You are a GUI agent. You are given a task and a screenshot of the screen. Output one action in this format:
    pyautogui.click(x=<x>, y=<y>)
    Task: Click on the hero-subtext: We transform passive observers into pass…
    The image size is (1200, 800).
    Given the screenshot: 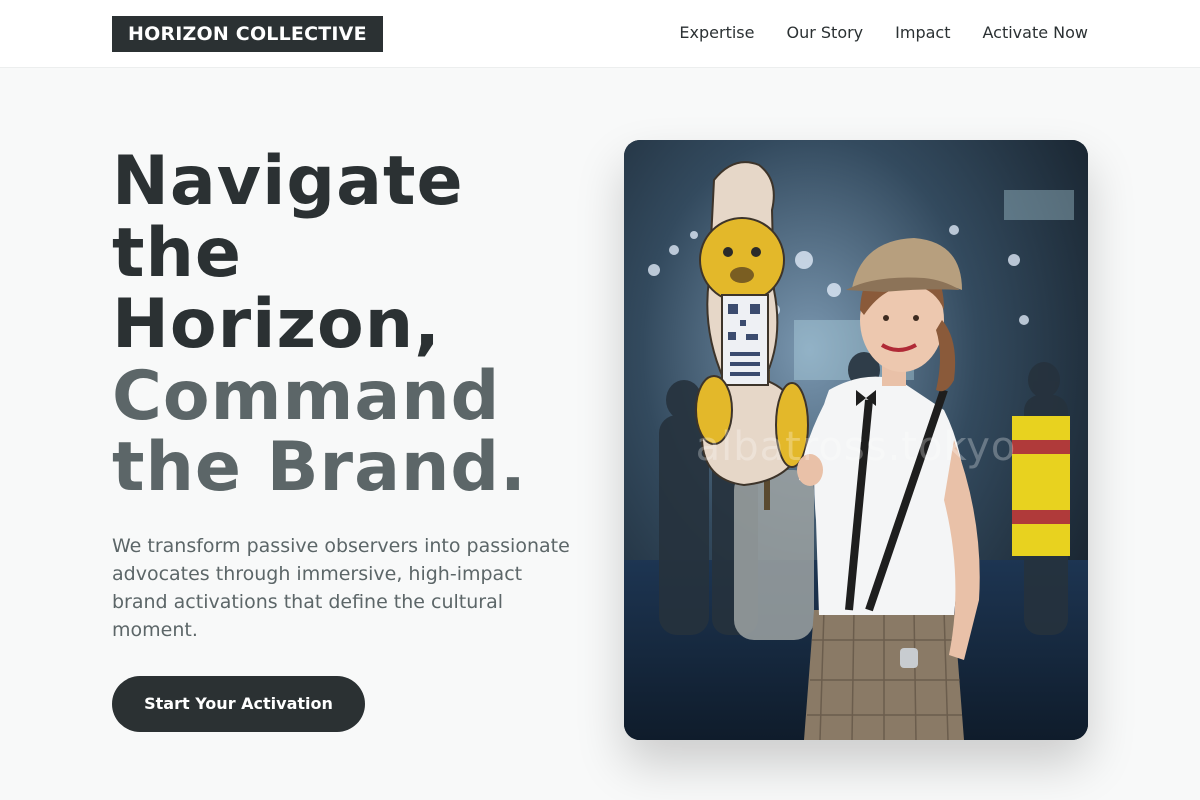 What is the action you would take?
    pyautogui.click(x=341, y=588)
    